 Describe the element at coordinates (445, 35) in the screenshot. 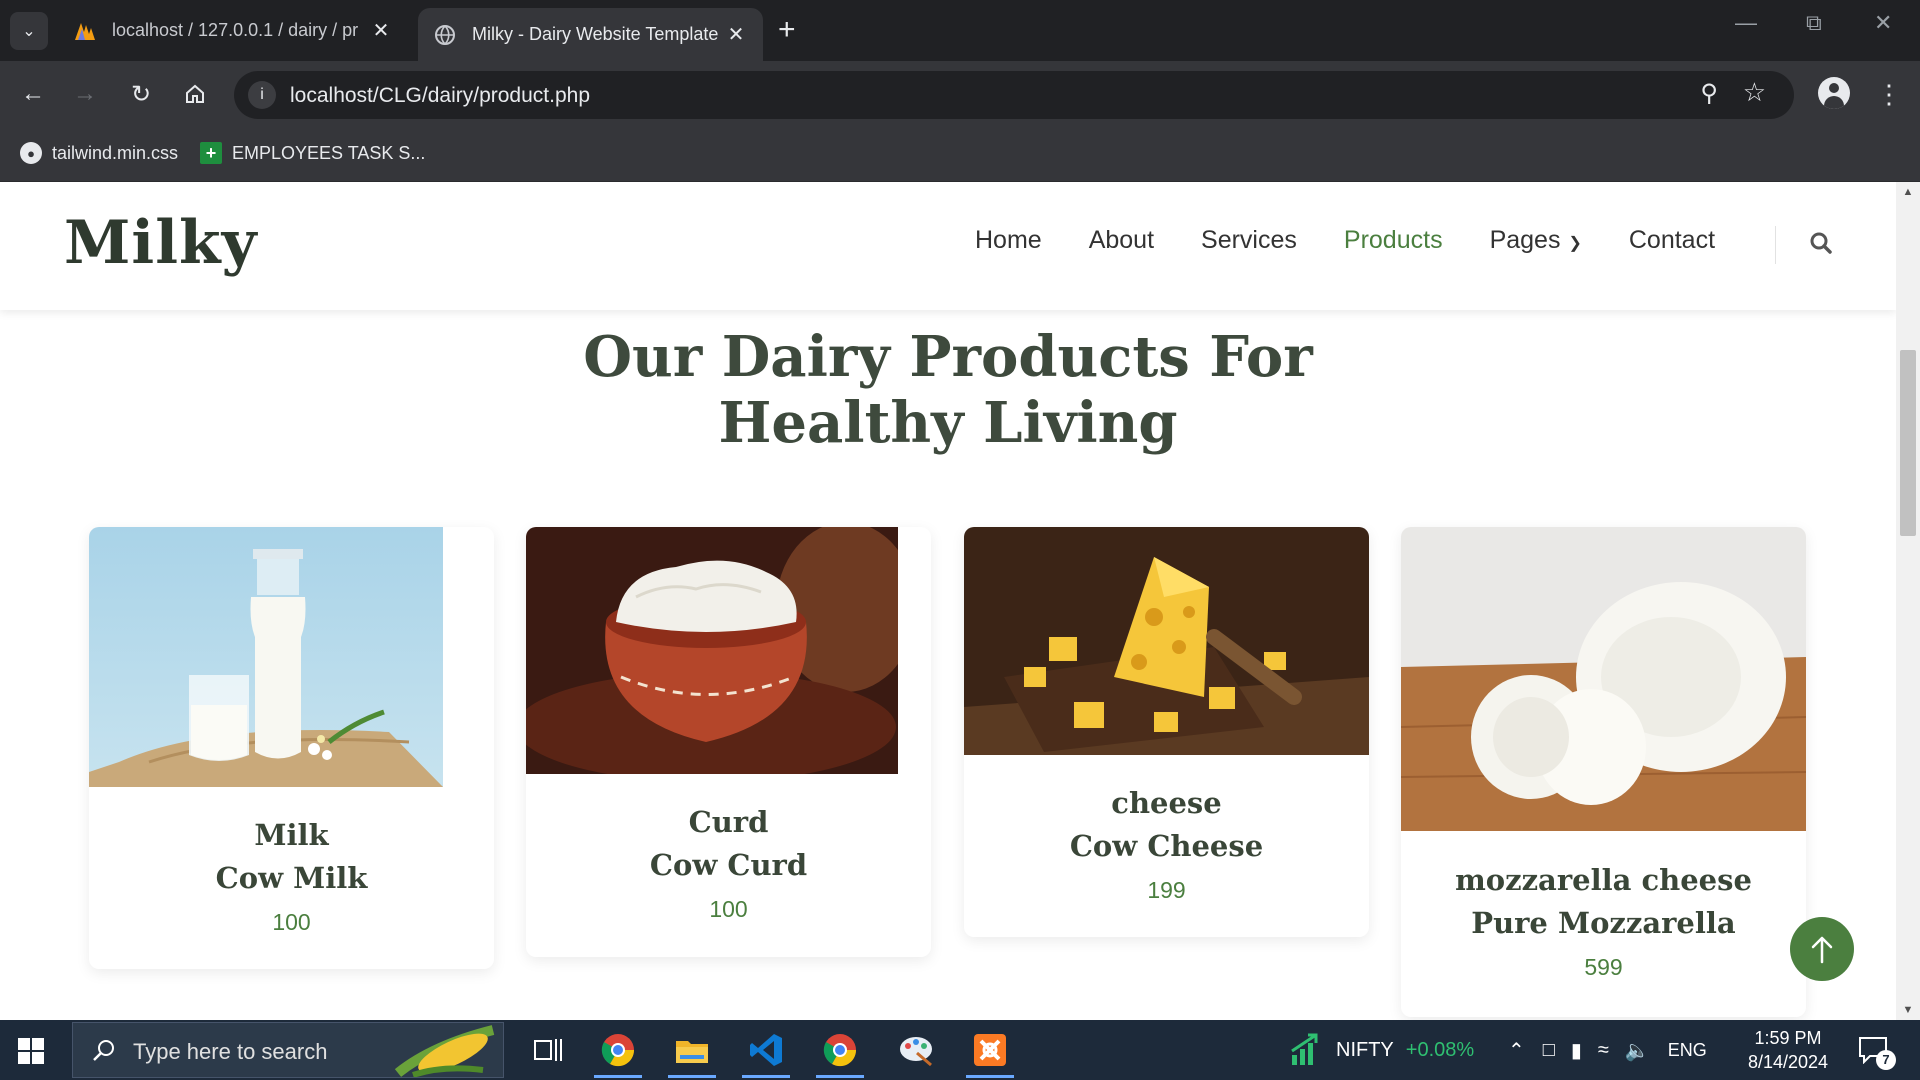

I see `globe-icon` at that location.